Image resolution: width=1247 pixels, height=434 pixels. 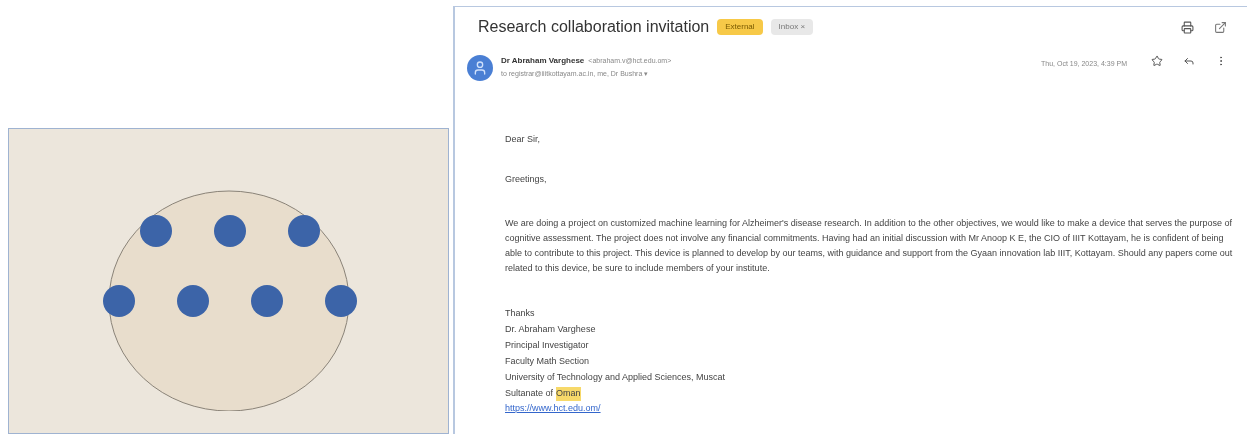 What do you see at coordinates (1187, 27) in the screenshot?
I see `print-icon` at bounding box center [1187, 27].